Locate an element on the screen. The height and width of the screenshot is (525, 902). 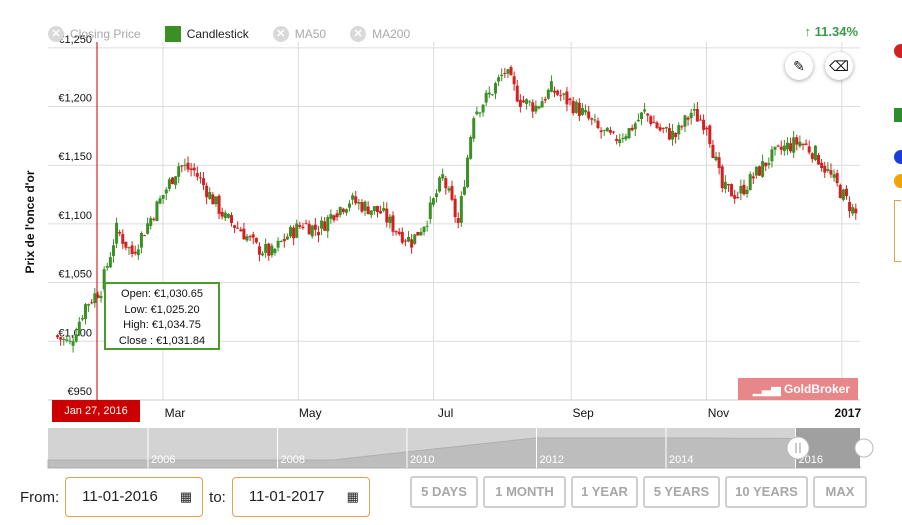
range-5-years-button: 5 YEARS is located at coordinates (681, 492).